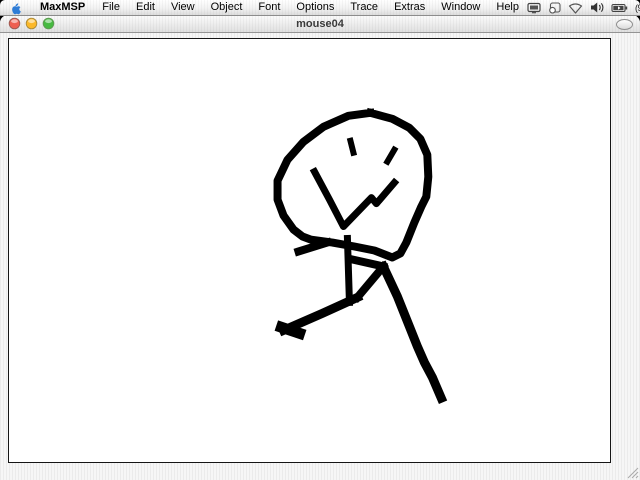 Image resolution: width=640 pixels, height=480 pixels. Describe the element at coordinates (269, 7) in the screenshot. I see `menu-font: Font` at that location.